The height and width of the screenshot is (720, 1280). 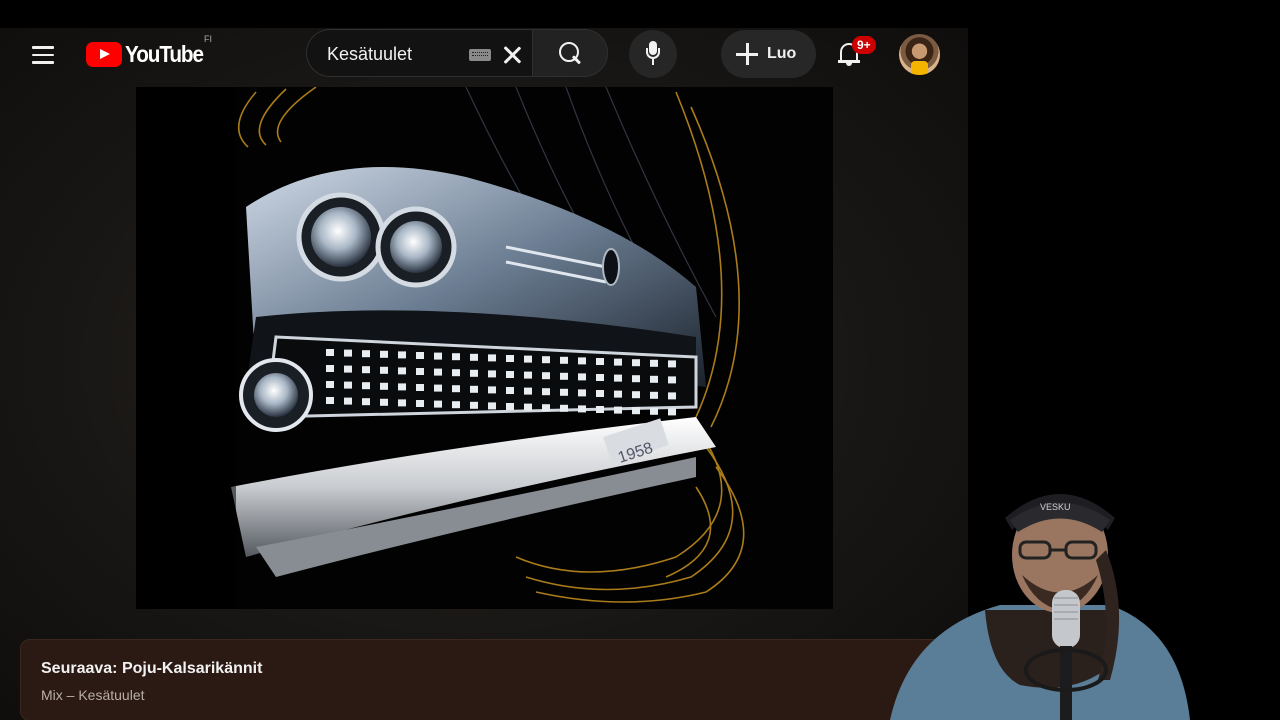 I want to click on webcam-overlay: VESKU, so click(x=1040, y=595).